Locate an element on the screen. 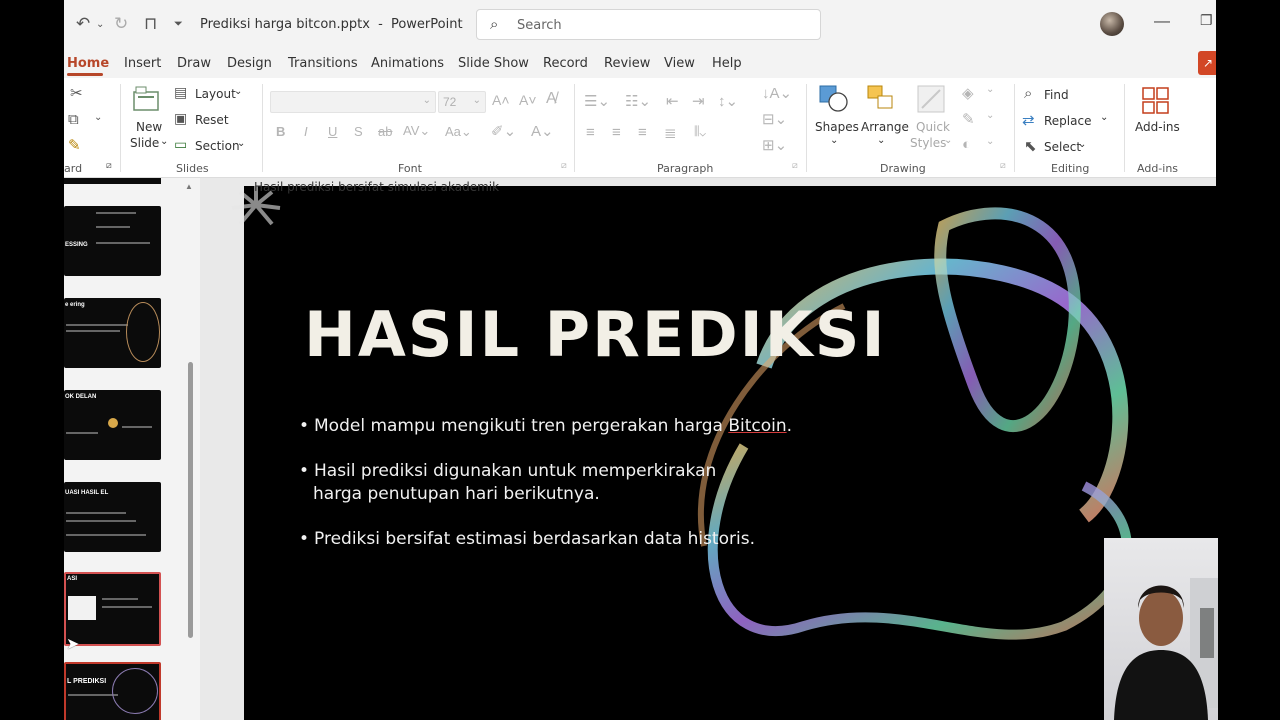 This screenshot has height=720, width=1280. slide-thumbnail: e ering is located at coordinates (112, 333).